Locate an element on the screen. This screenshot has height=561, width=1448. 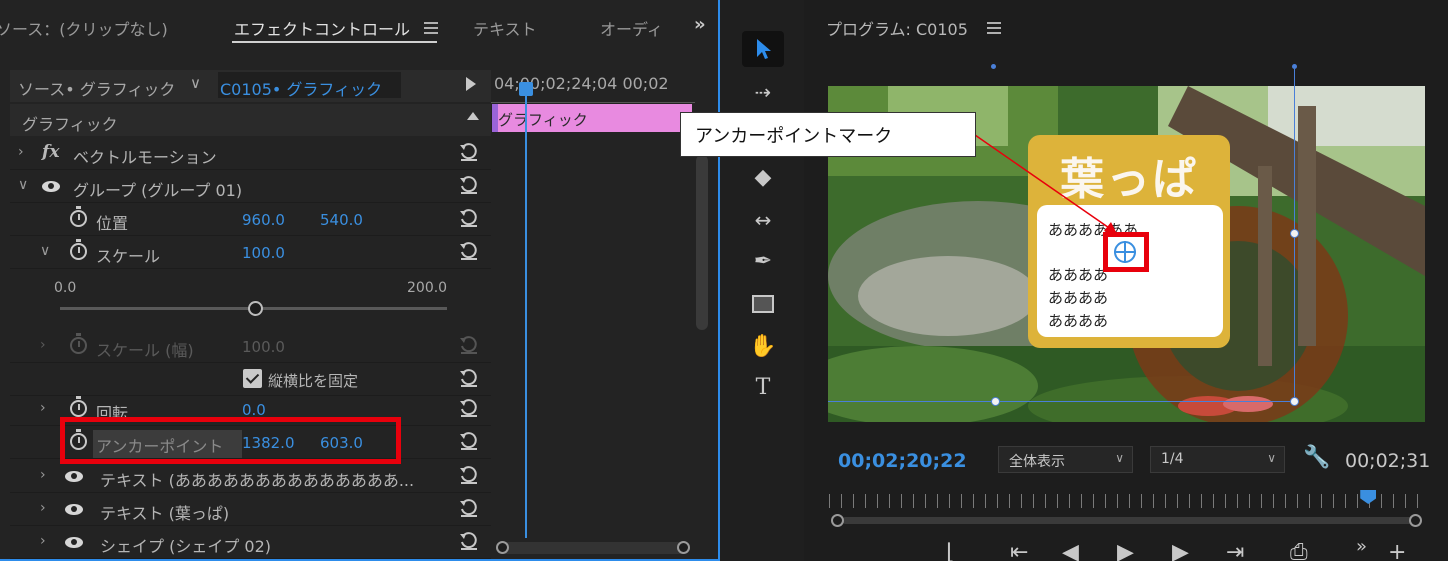
more-tabs-icon: » is located at coordinates (700, 24).